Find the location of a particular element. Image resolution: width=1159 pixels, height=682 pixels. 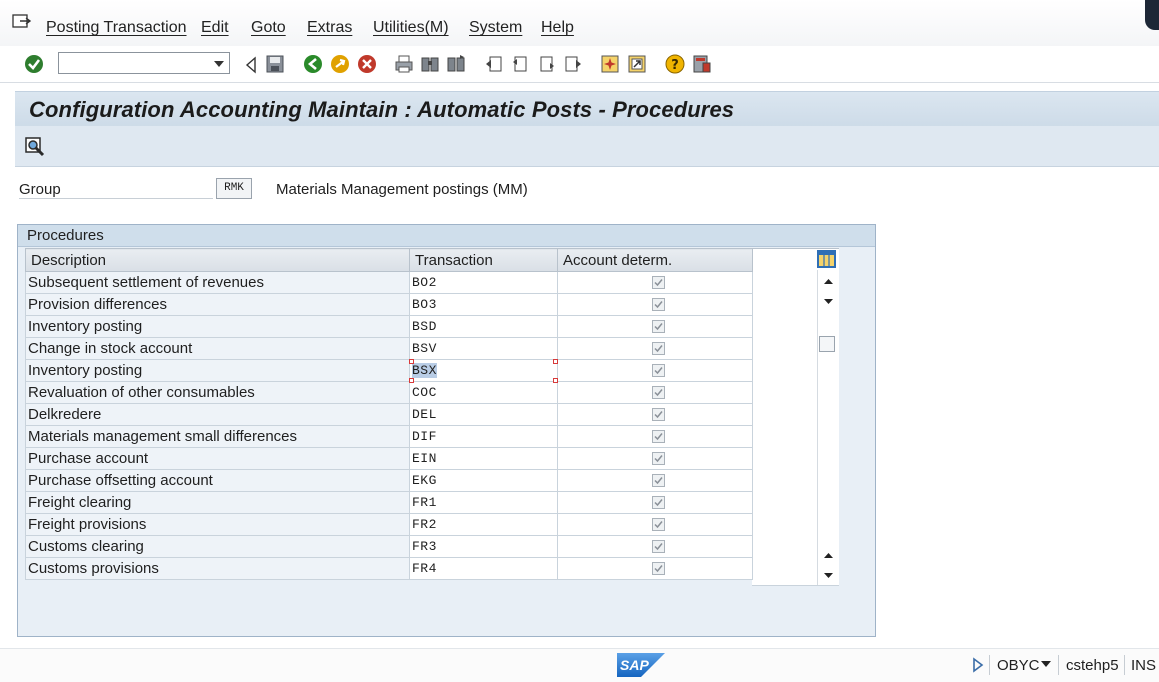

cell-transaction: EIN is located at coordinates (483, 458).